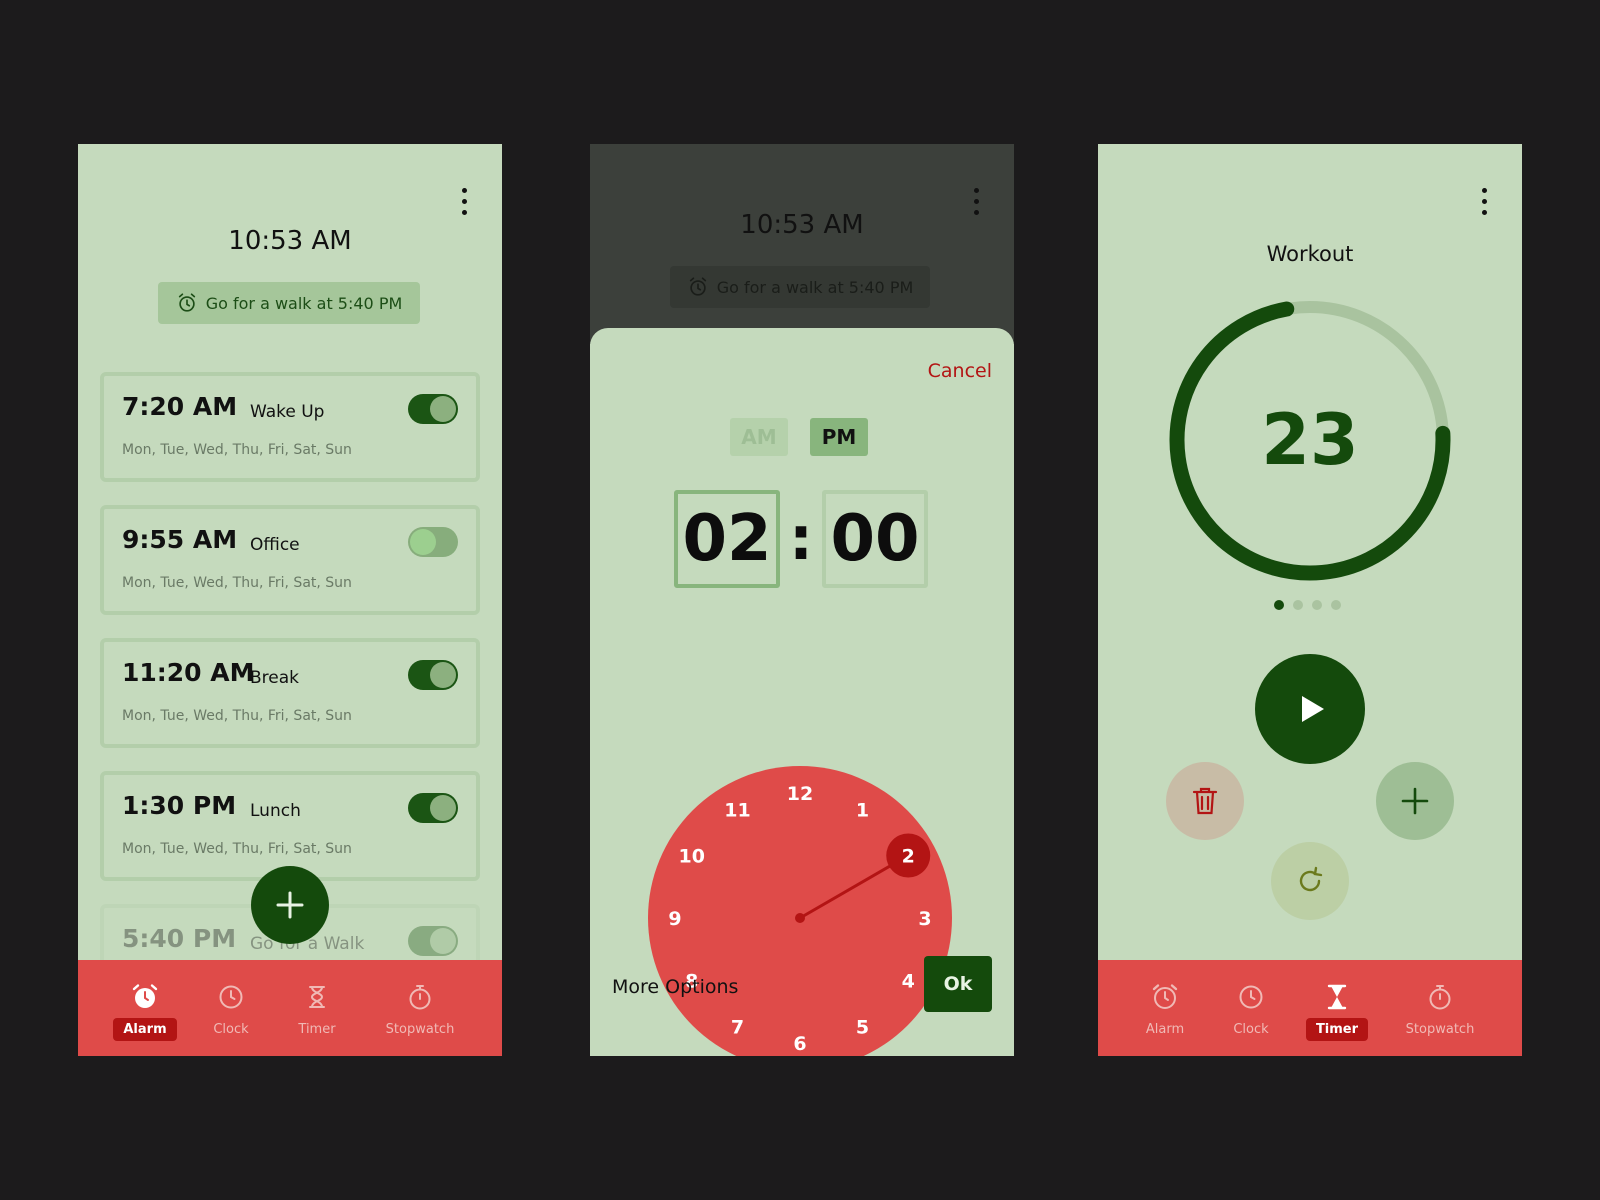 The height and width of the screenshot is (1200, 1600). What do you see at coordinates (958, 984) in the screenshot?
I see `ok-button: Ok` at bounding box center [958, 984].